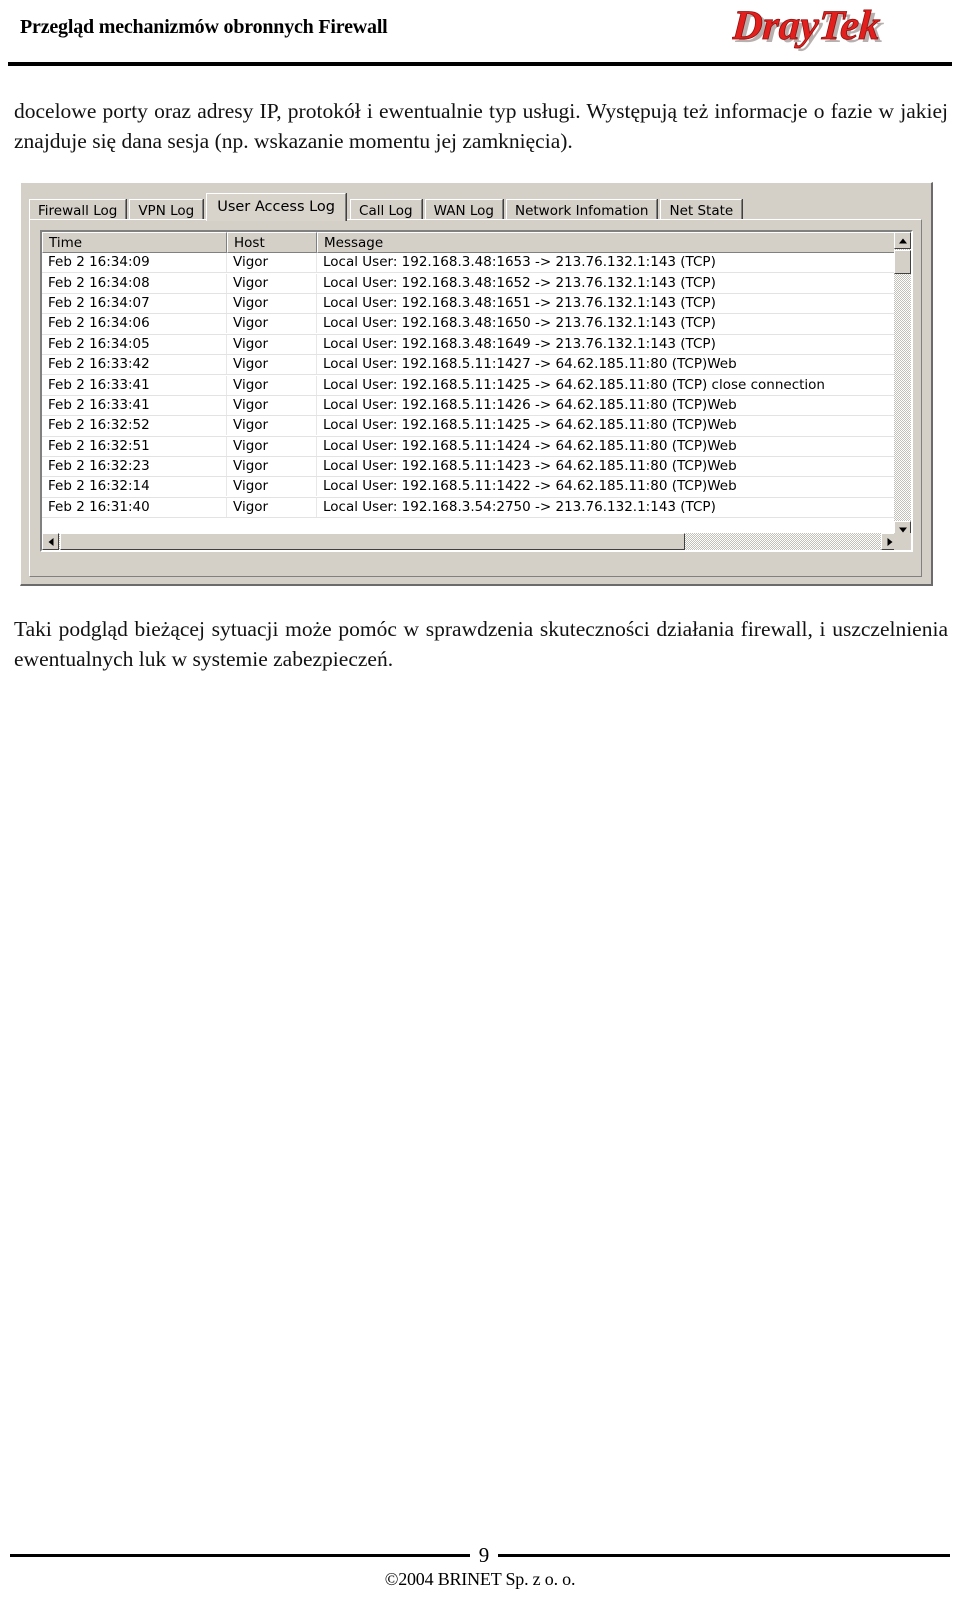 The height and width of the screenshot is (1607, 960). What do you see at coordinates (134, 467) in the screenshot?
I see `cell-time: Feb 2 16:32:23` at bounding box center [134, 467].